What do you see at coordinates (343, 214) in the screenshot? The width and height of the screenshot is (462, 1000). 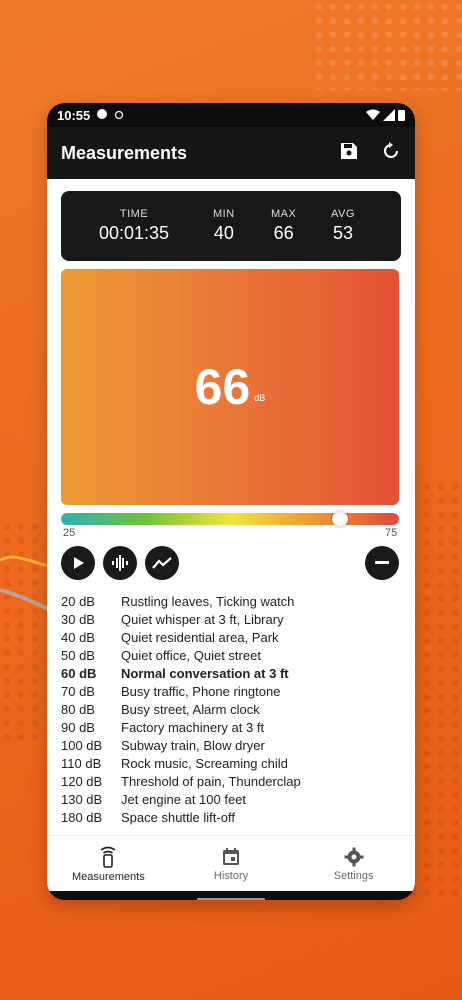 I see `stat-label: AVG` at bounding box center [343, 214].